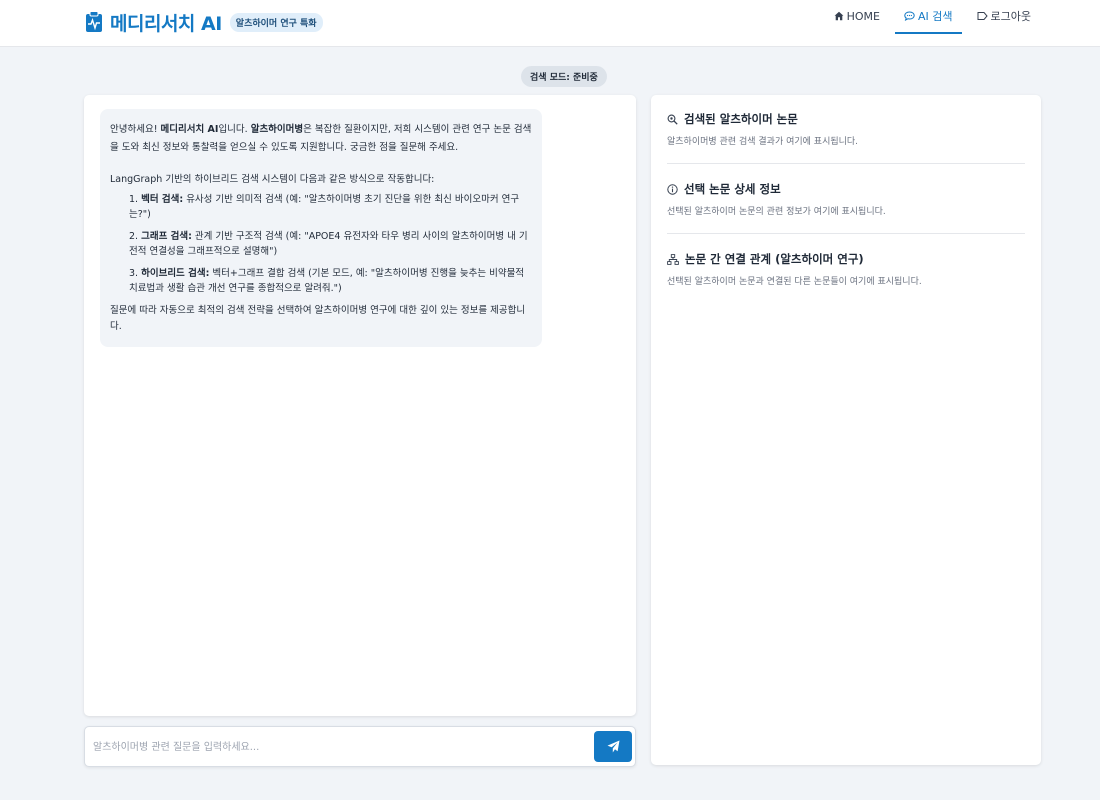  What do you see at coordinates (673, 259) in the screenshot?
I see `network-icon` at bounding box center [673, 259].